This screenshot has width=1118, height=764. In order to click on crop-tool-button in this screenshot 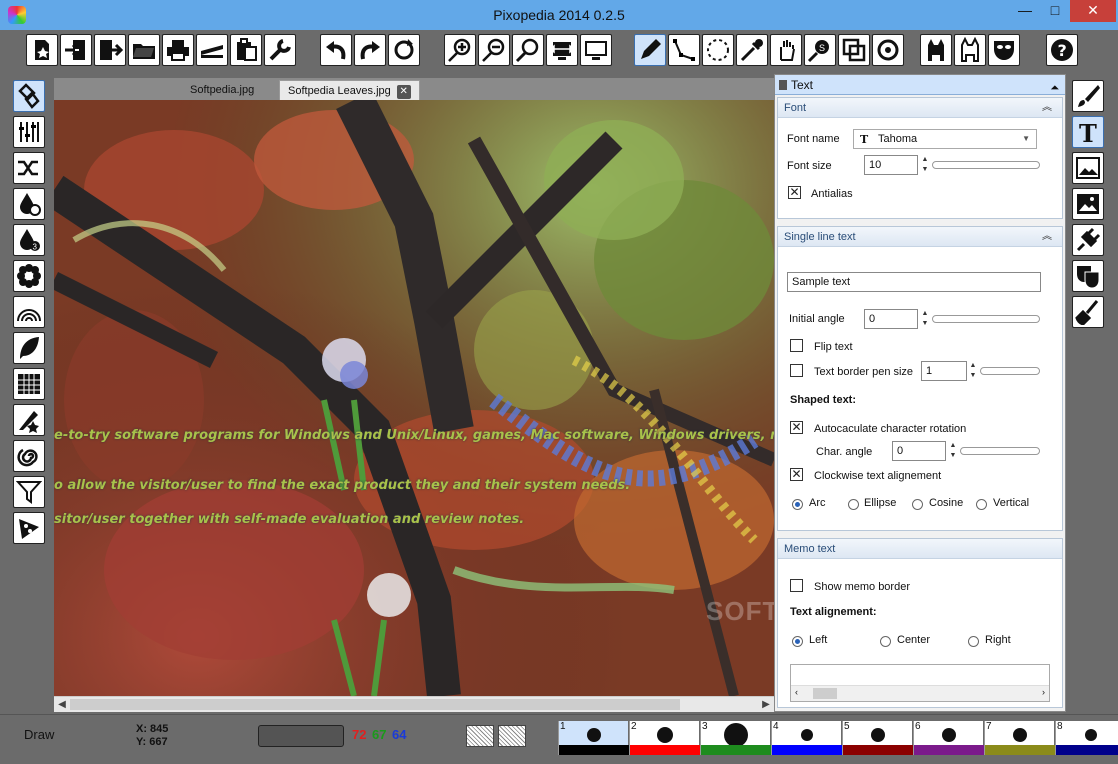, I will do `click(854, 50)`.